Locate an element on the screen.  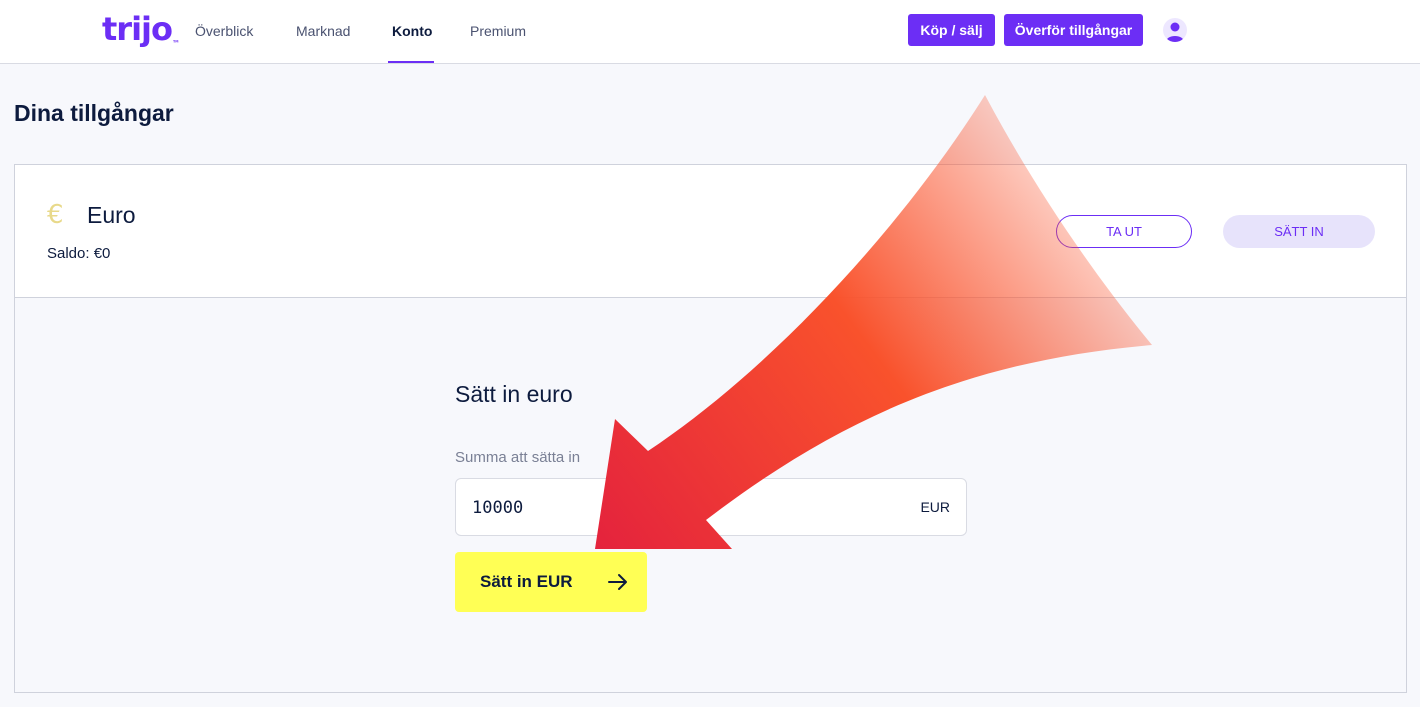
deposit-eur-label: Sätt in EUR is located at coordinates (526, 581).